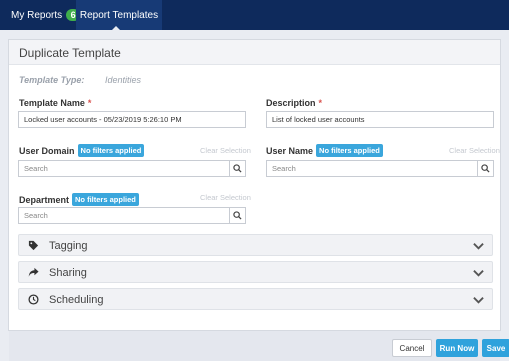 The image size is (509, 361). What do you see at coordinates (255, 299) in the screenshot?
I see `section-scheduling: Scheduling` at bounding box center [255, 299].